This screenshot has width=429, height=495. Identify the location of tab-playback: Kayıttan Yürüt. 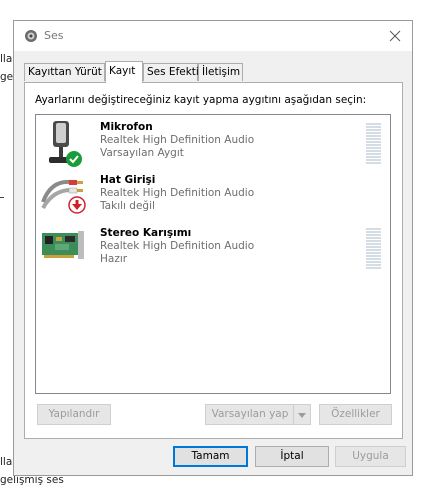
(64, 72).